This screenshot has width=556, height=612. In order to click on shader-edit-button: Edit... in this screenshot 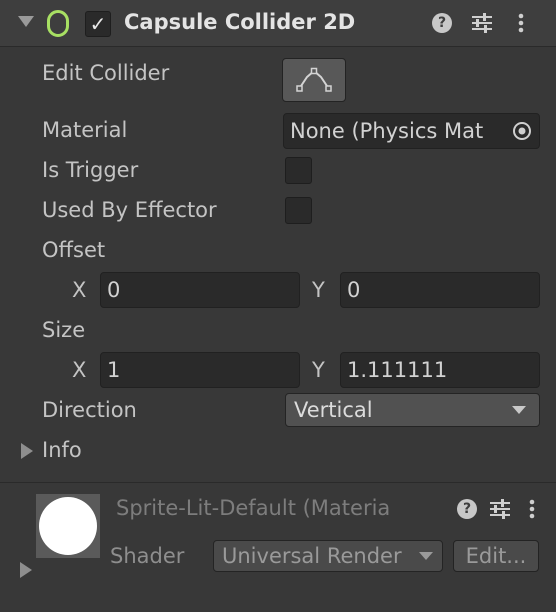, I will do `click(496, 556)`.